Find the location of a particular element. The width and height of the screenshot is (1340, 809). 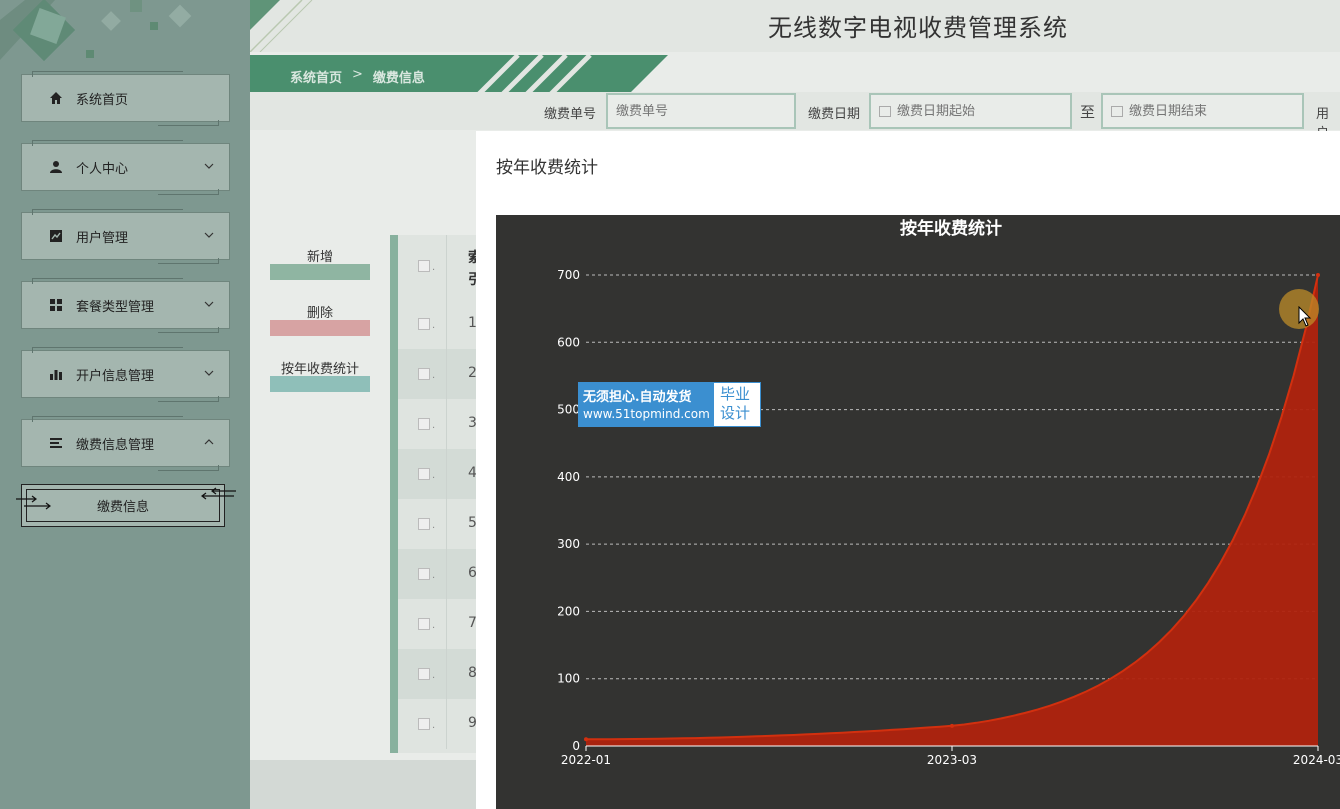

table-row: .2 is located at coordinates (437, 374).